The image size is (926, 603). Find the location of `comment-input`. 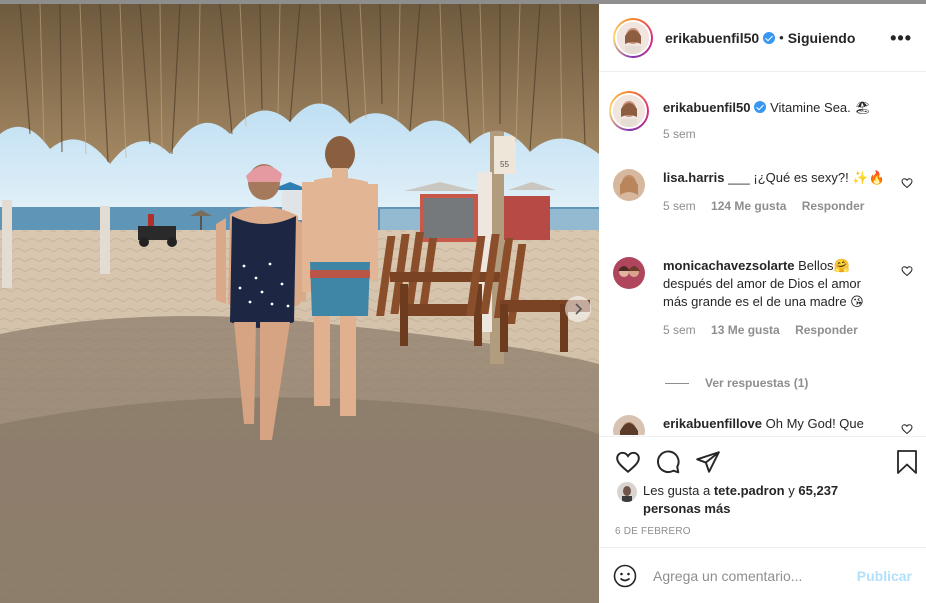

comment-input is located at coordinates (753, 575).